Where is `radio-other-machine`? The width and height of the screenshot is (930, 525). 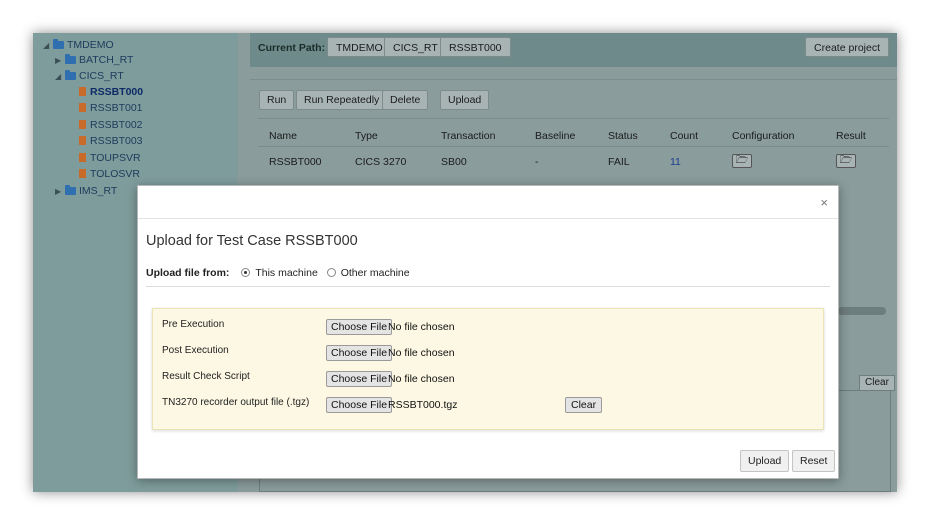
radio-other-machine is located at coordinates (331, 272).